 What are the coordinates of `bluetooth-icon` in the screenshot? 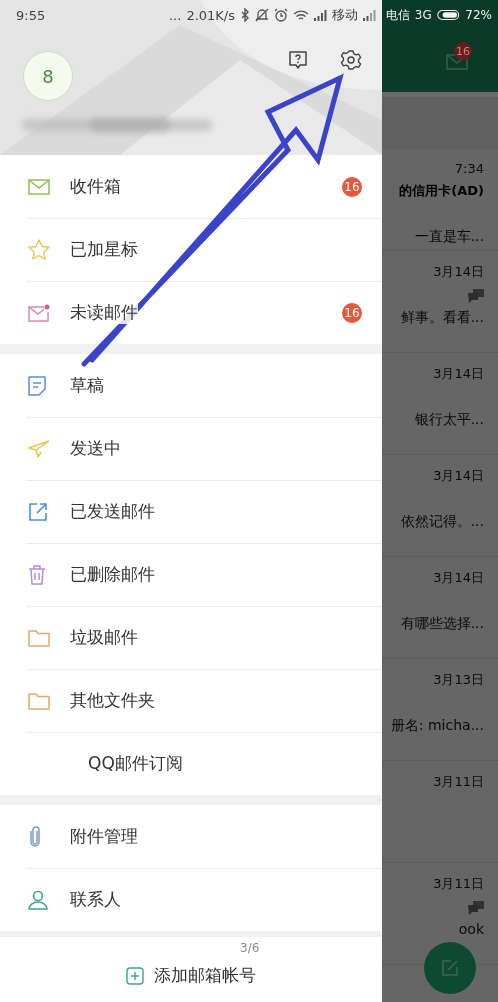 It's located at (245, 15).